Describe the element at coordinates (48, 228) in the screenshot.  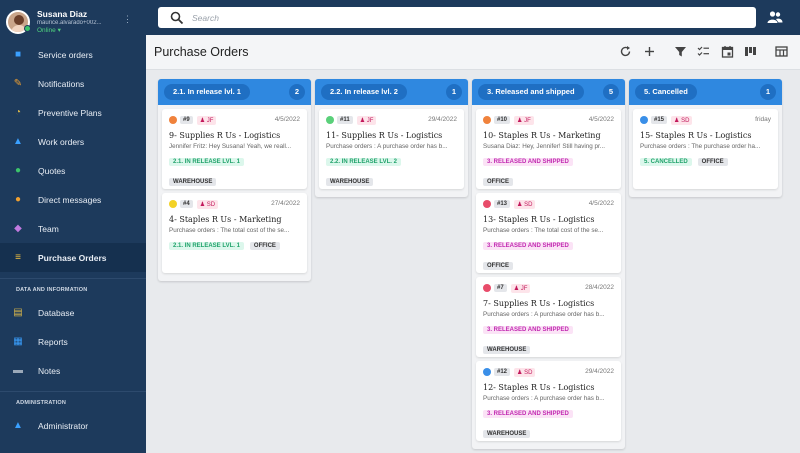
I see `sidebar-item-label: Team` at that location.